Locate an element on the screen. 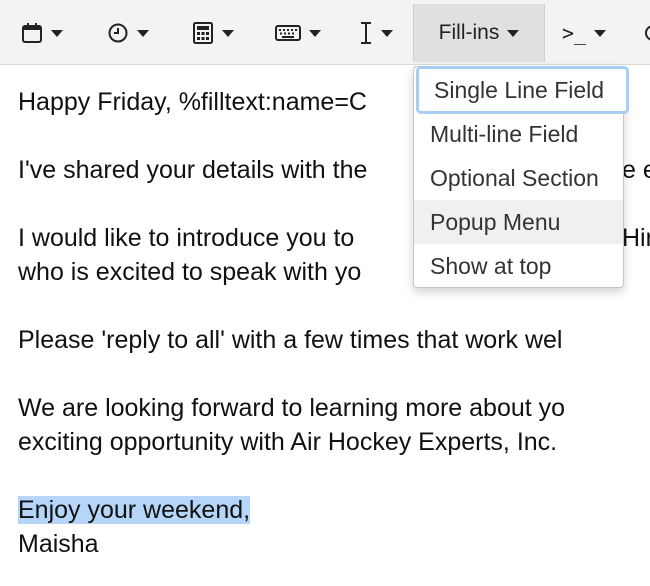 This screenshot has height=586, width=650. overflow-tool-button is located at coordinates (643, 33).